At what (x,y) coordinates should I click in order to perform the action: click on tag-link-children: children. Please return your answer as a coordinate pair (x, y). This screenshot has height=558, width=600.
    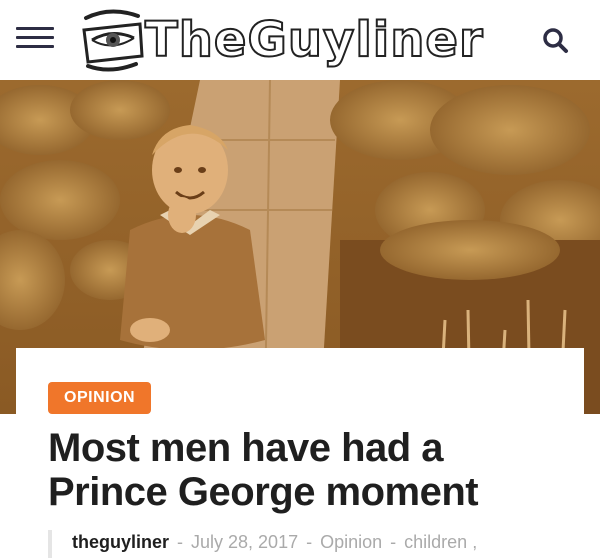
    Looking at the image, I should click on (435, 542).